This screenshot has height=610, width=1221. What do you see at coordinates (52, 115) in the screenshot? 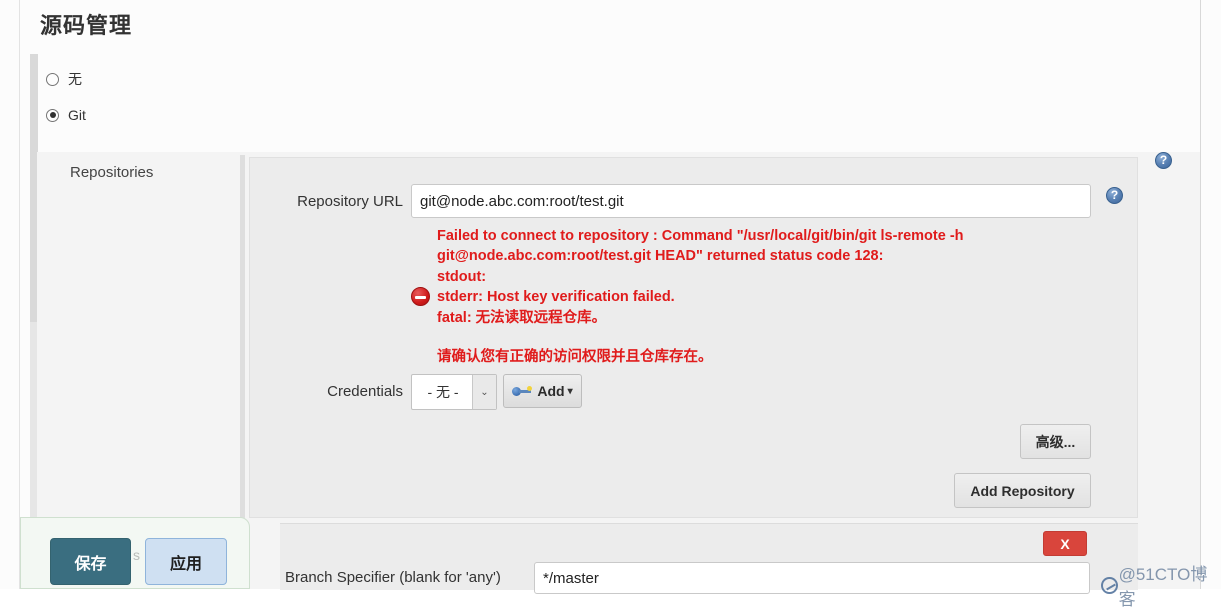
I see `radio-git-icon` at bounding box center [52, 115].